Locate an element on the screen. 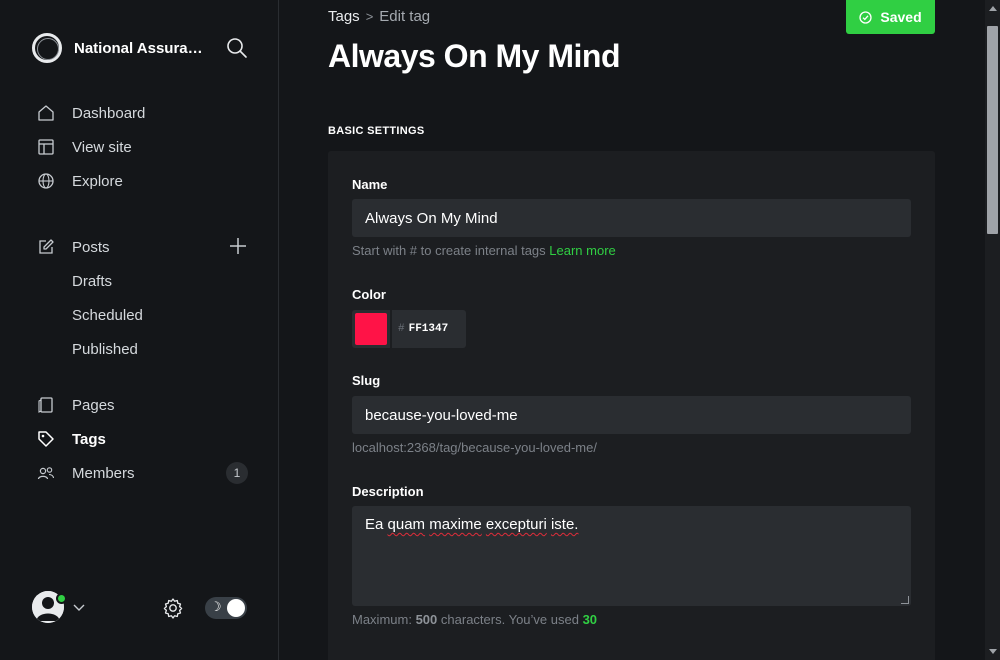 The height and width of the screenshot is (660, 1000). home-icon is located at coordinates (46, 113).